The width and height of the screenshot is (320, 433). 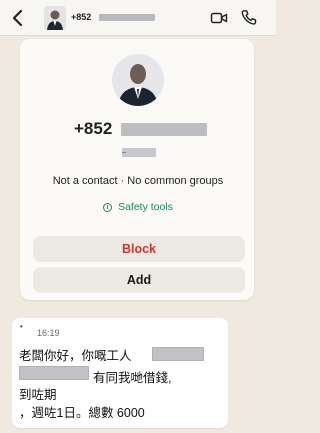 I want to click on contact-title: +852, so click(x=81, y=17).